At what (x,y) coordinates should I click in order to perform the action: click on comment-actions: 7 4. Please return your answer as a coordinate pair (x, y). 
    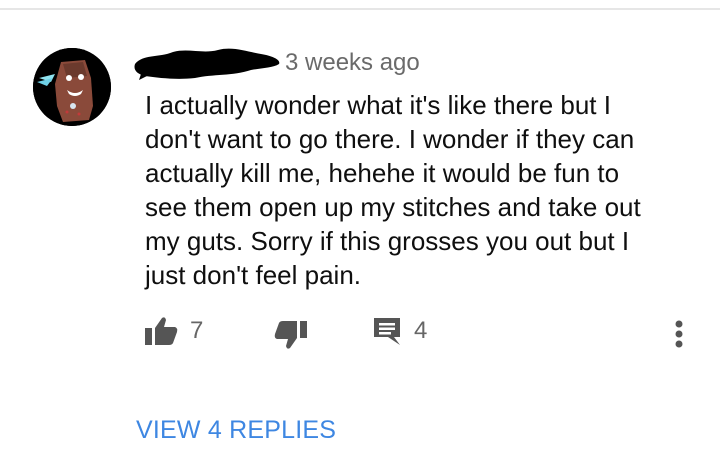
    Looking at the image, I should click on (360, 332).